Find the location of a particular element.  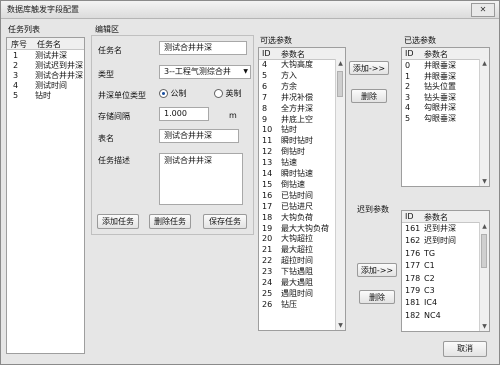

lag-param-row-id: 178 is located at coordinates (413, 278).